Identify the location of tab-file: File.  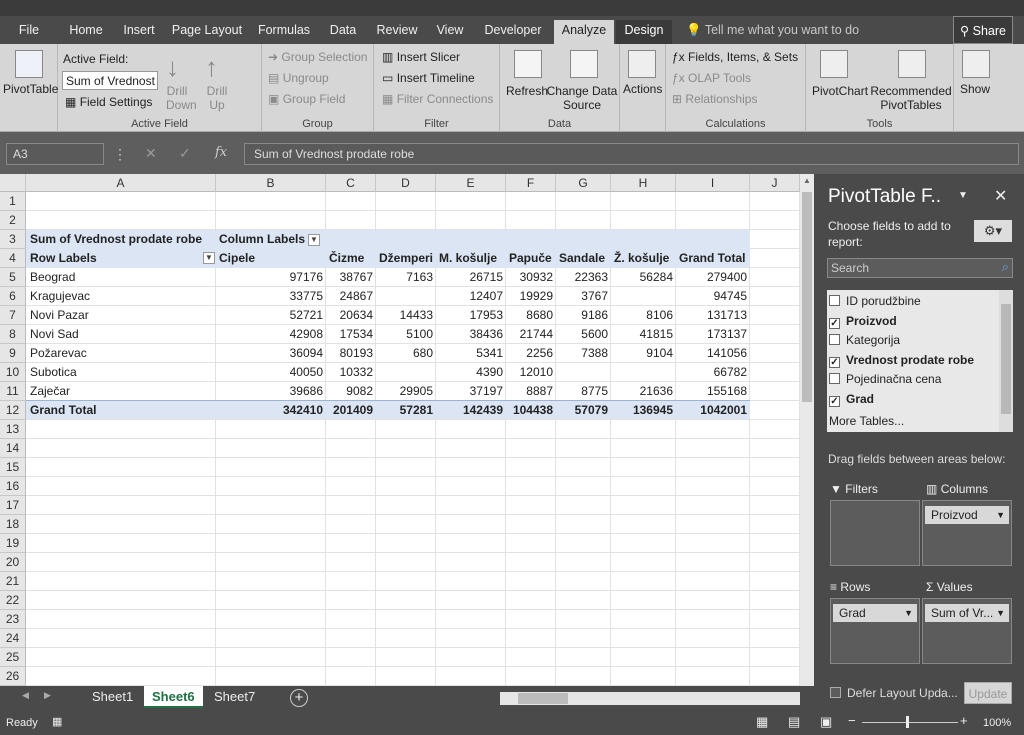
(29, 32).